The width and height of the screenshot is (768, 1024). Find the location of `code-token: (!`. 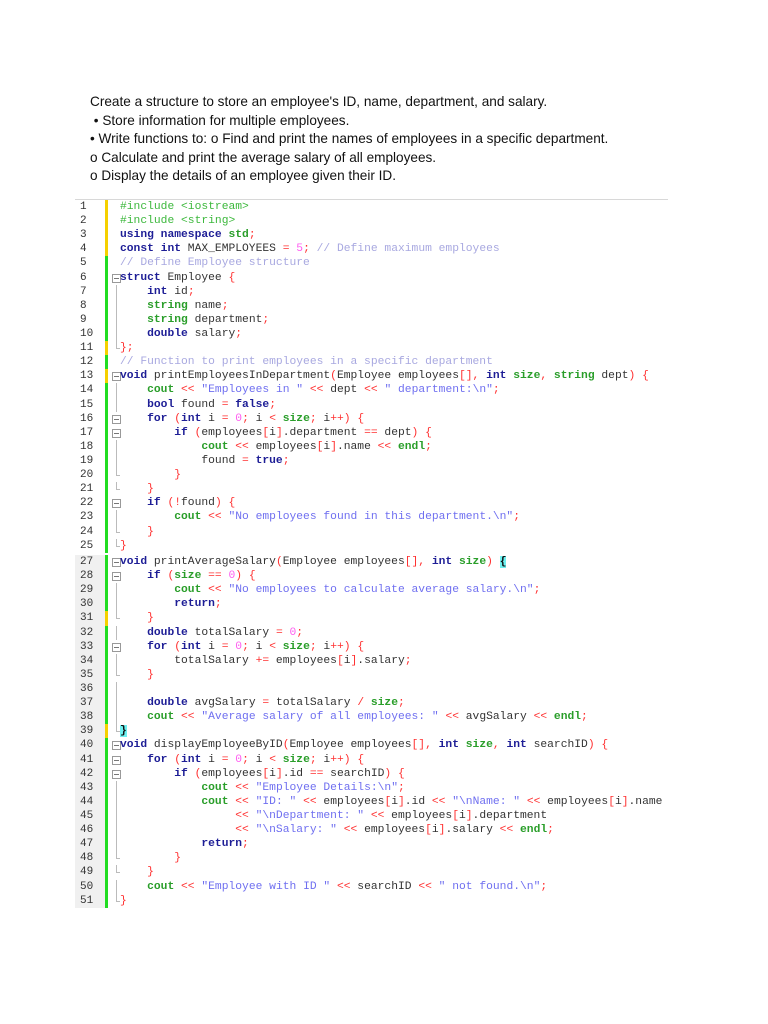

code-token: (! is located at coordinates (174, 503).